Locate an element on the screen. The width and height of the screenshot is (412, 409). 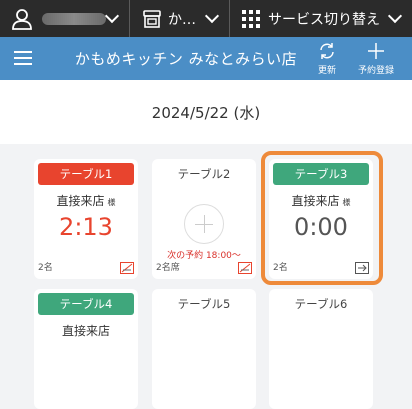
store-icon is located at coordinates (152, 18).